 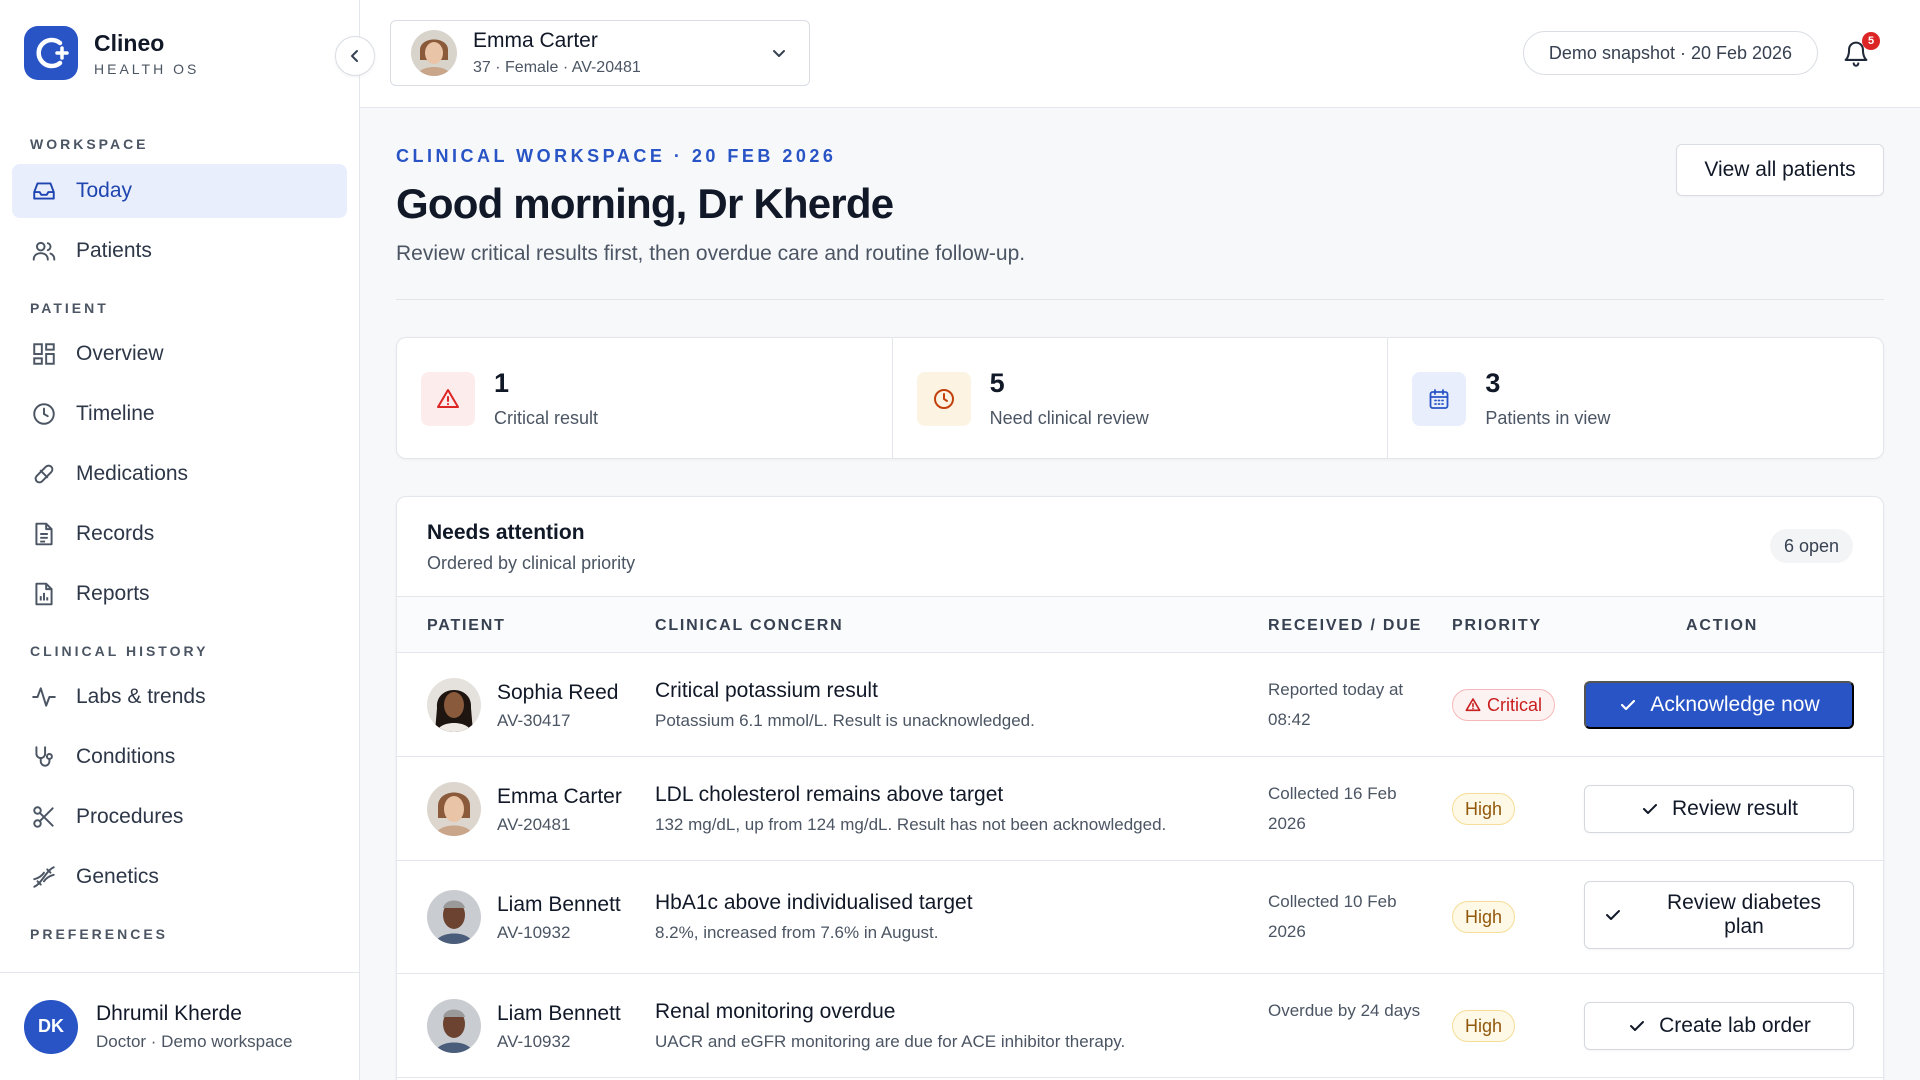 I want to click on create-lab-order-button: Create lab order, so click(x=1719, y=1026).